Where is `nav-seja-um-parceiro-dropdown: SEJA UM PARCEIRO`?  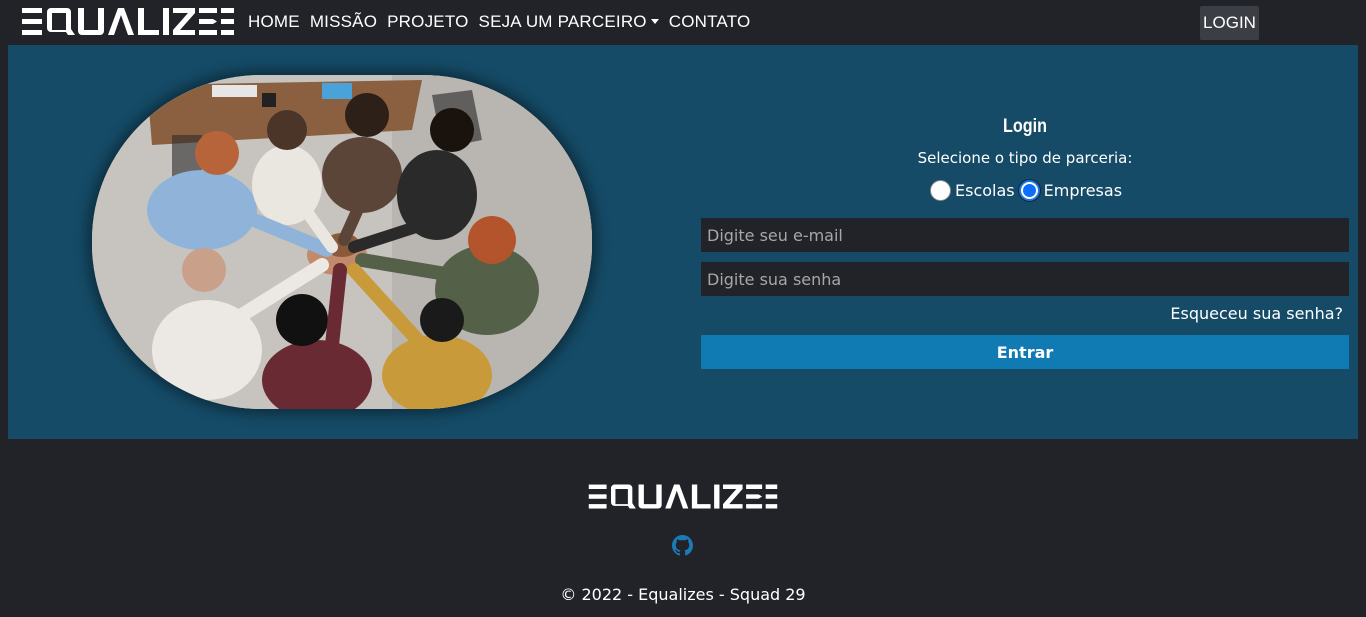 nav-seja-um-parceiro-dropdown: SEJA UM PARCEIRO is located at coordinates (569, 22).